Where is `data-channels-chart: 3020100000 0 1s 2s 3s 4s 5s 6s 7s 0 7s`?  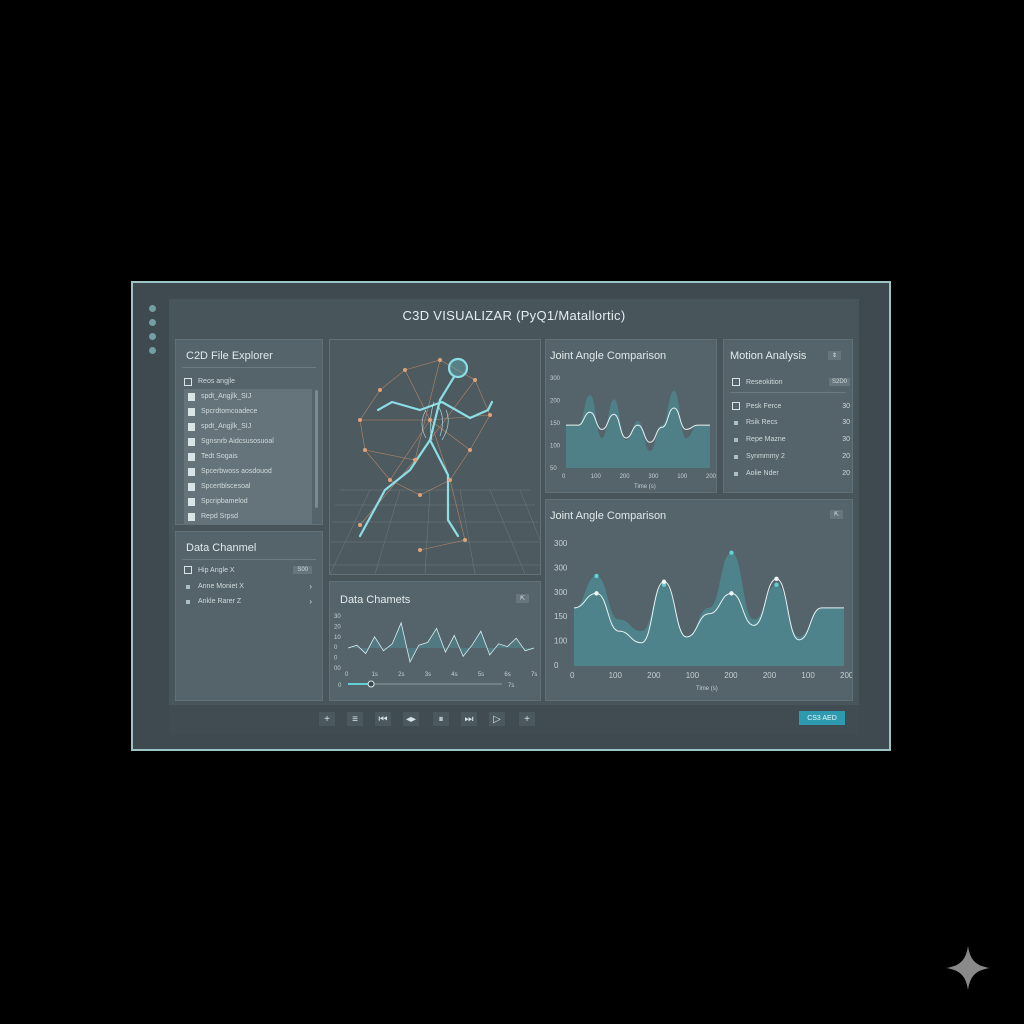 data-channels-chart: 3020100000 0 1s 2s 3s 4s 5s 6s 7s 0 7s is located at coordinates (435, 651).